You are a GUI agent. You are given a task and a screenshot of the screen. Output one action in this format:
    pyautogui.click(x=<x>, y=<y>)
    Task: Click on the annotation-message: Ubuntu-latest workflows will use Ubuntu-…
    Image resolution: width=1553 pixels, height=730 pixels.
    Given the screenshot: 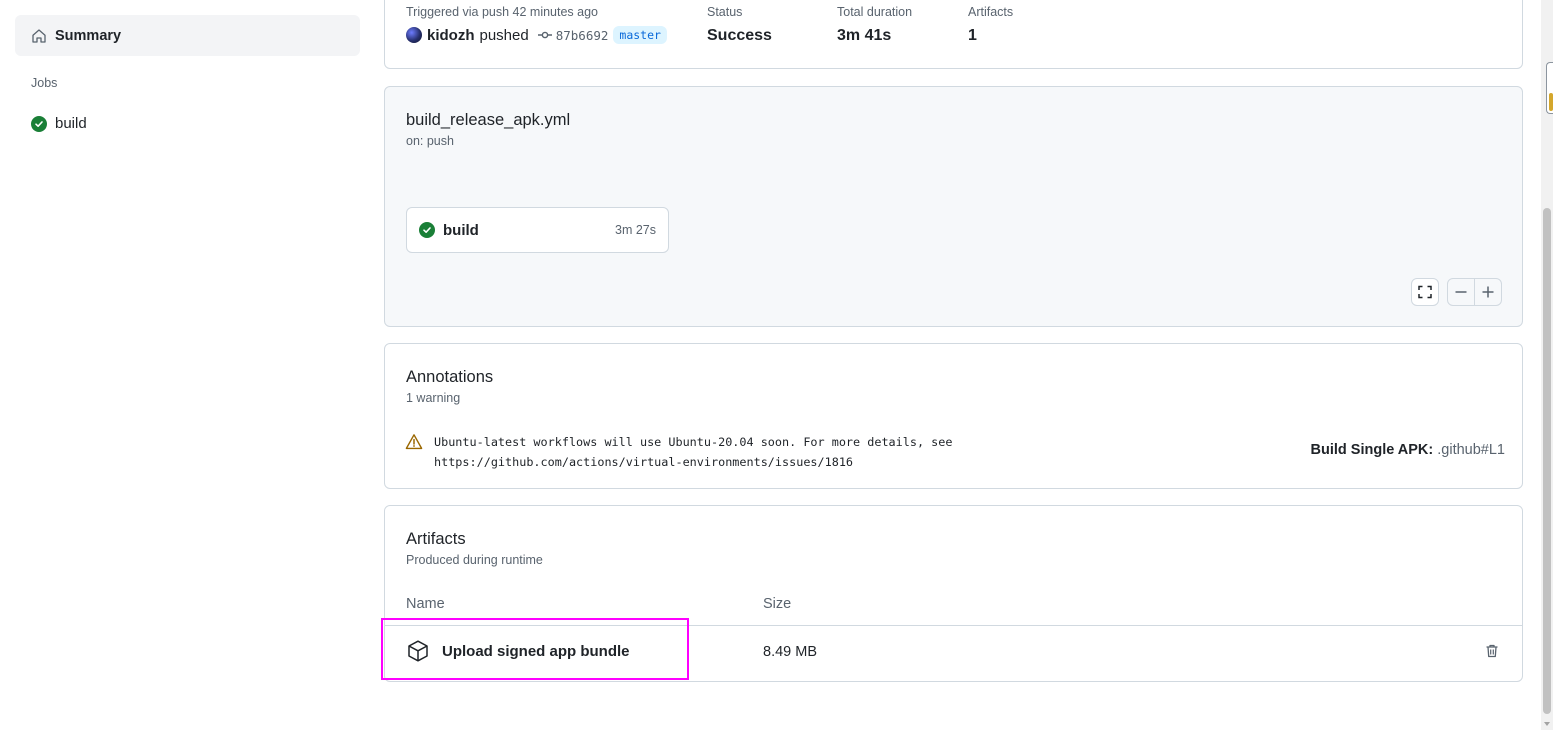 What is the action you would take?
    pyautogui.click(x=693, y=452)
    